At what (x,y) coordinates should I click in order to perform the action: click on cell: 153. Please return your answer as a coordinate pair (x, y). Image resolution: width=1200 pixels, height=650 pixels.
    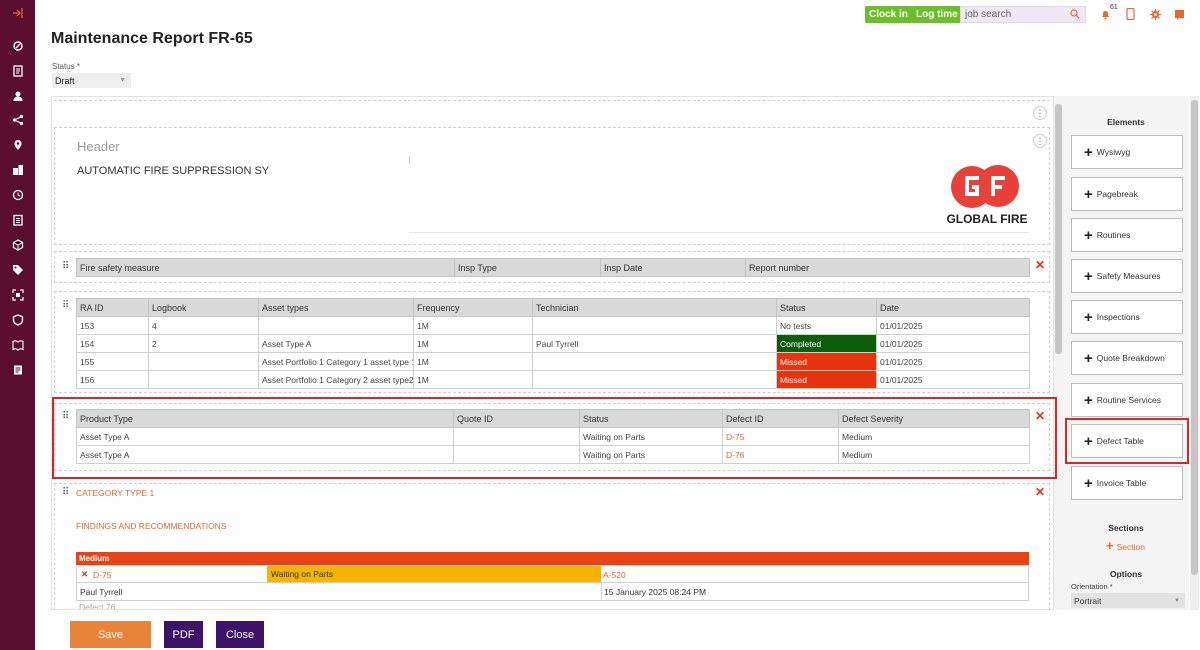
    Looking at the image, I should click on (112, 325).